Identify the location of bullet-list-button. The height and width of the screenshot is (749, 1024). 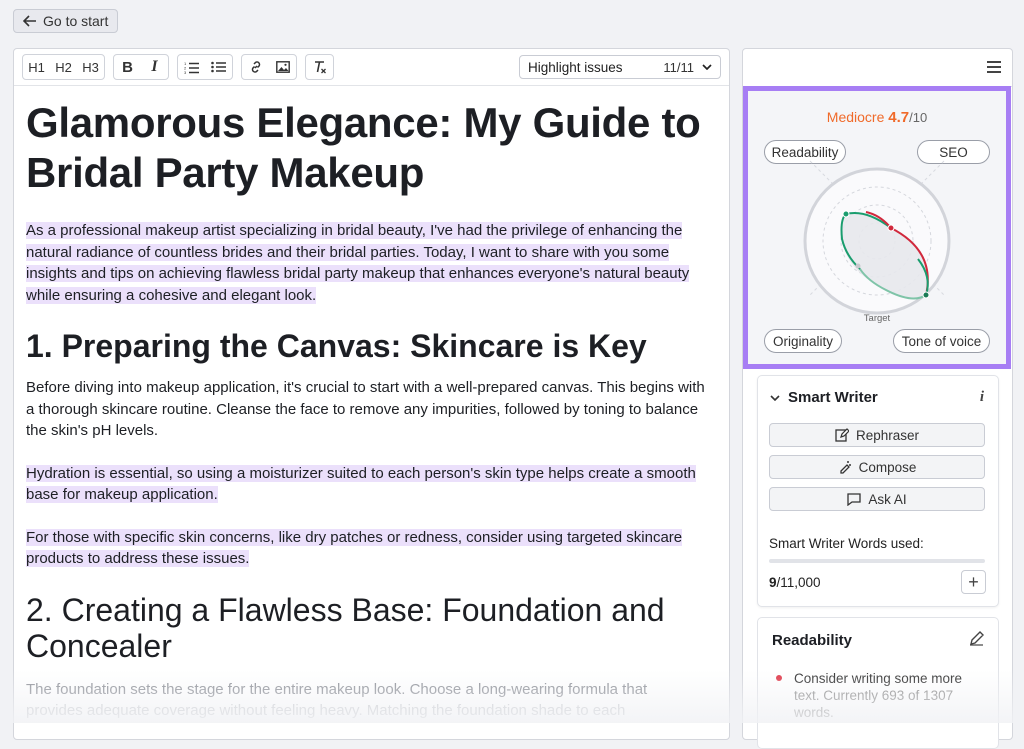
(218, 67).